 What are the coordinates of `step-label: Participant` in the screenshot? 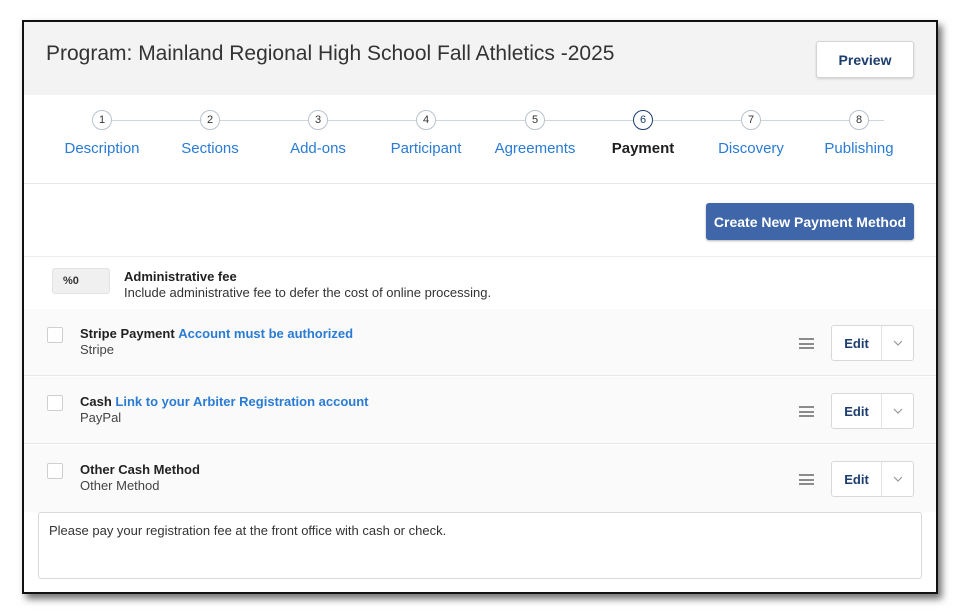 It's located at (426, 148).